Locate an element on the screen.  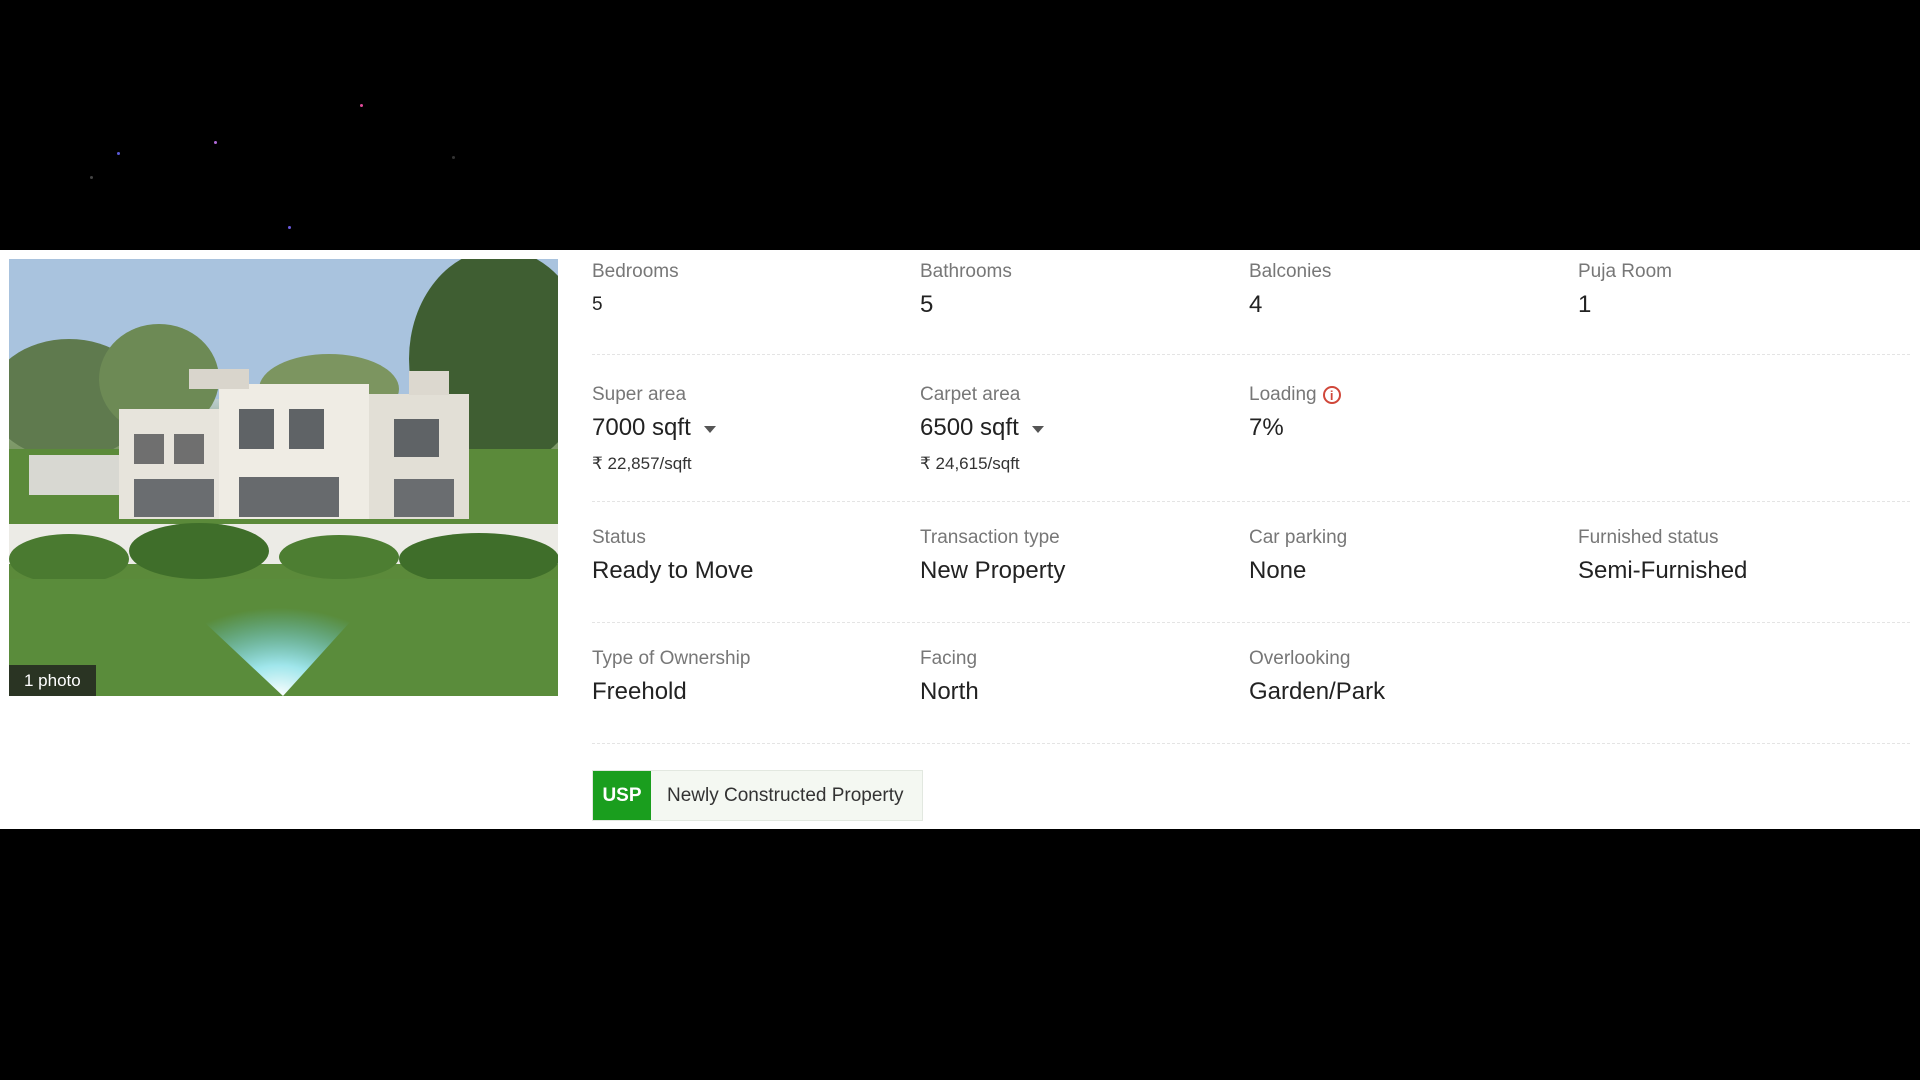
carpet-area-cell: Carpet area 6500 sqft ₹ 24,615/sqft is located at coordinates (1080, 429).